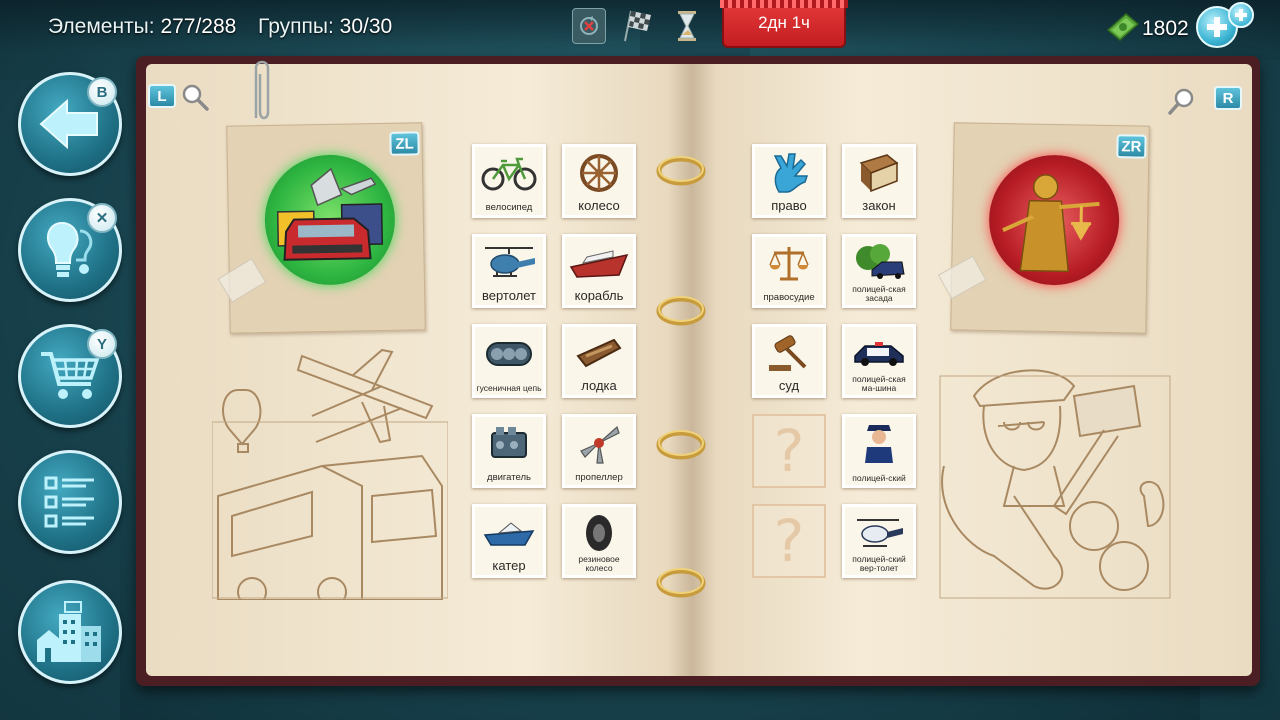 Image resolution: width=1280 pixels, height=720 pixels. I want to click on element-label: вертолет, so click(509, 295).